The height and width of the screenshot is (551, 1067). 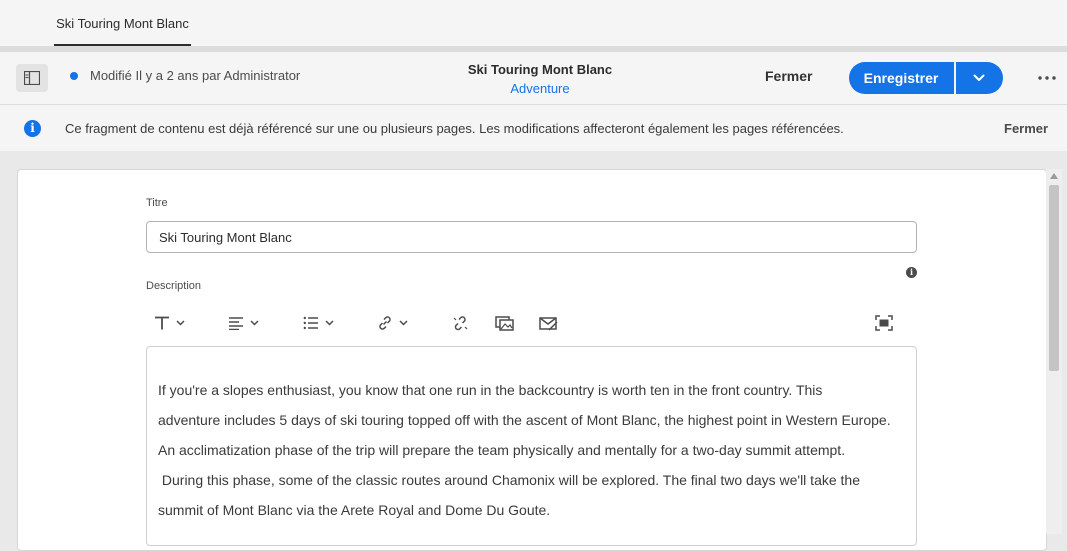 I want to click on insert-fragment-button, so click(x=548, y=323).